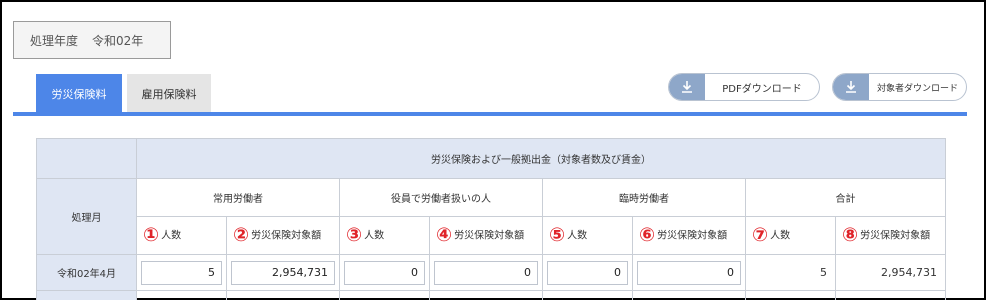 The image size is (986, 300). I want to click on fiscal-year-label: 処理年度, so click(54, 40).